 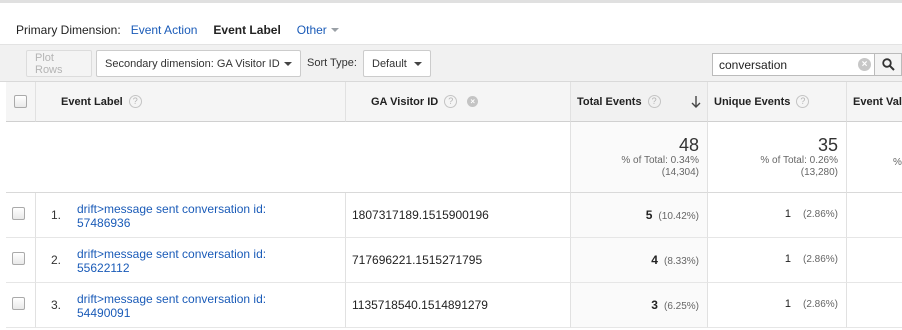 I want to click on header-unique-events: Unique Events ?, so click(x=777, y=102).